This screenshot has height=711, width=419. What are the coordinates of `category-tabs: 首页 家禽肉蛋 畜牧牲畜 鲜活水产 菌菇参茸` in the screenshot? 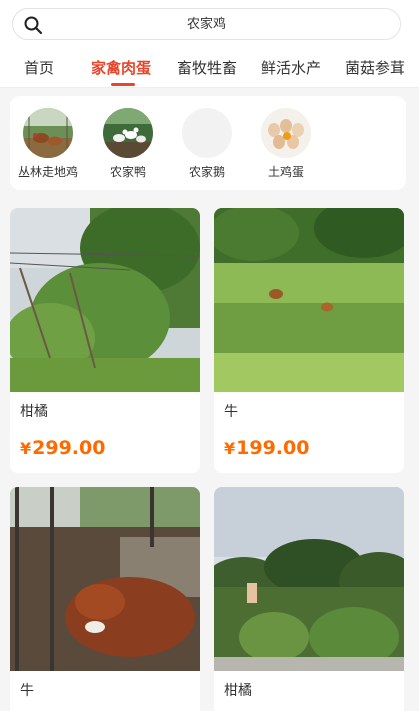 It's located at (209, 69).